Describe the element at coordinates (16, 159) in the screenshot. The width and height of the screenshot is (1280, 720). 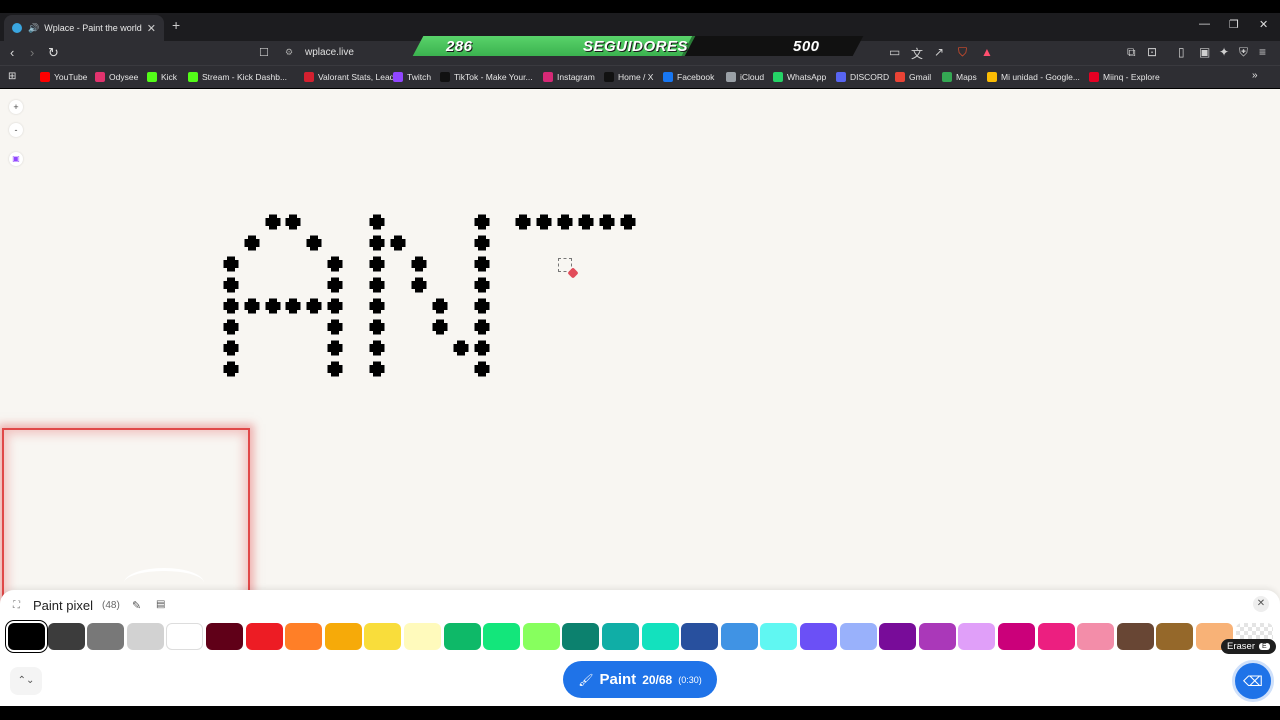
I see `twitch-icon: ▣` at that location.